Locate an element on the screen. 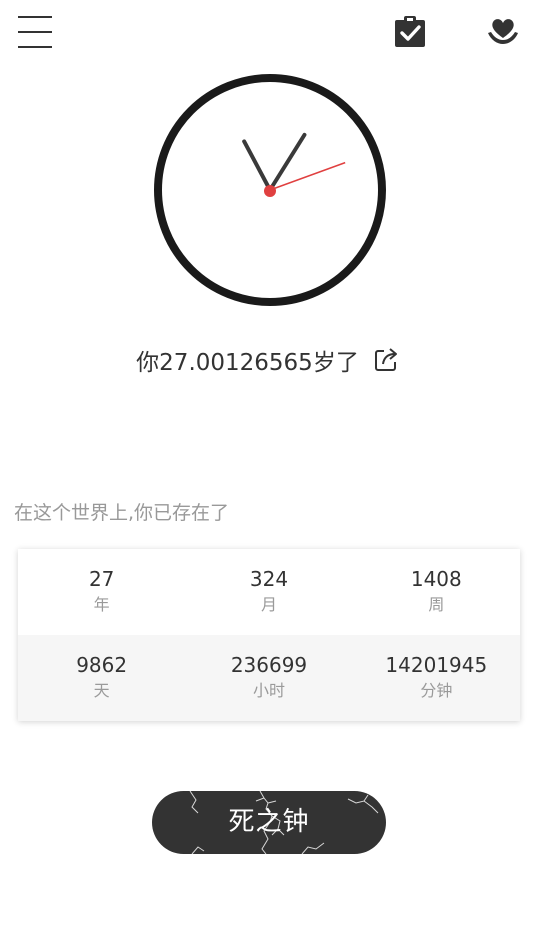 The width and height of the screenshot is (535, 940). death-clock-button: 死之钟 is located at coordinates (269, 822).